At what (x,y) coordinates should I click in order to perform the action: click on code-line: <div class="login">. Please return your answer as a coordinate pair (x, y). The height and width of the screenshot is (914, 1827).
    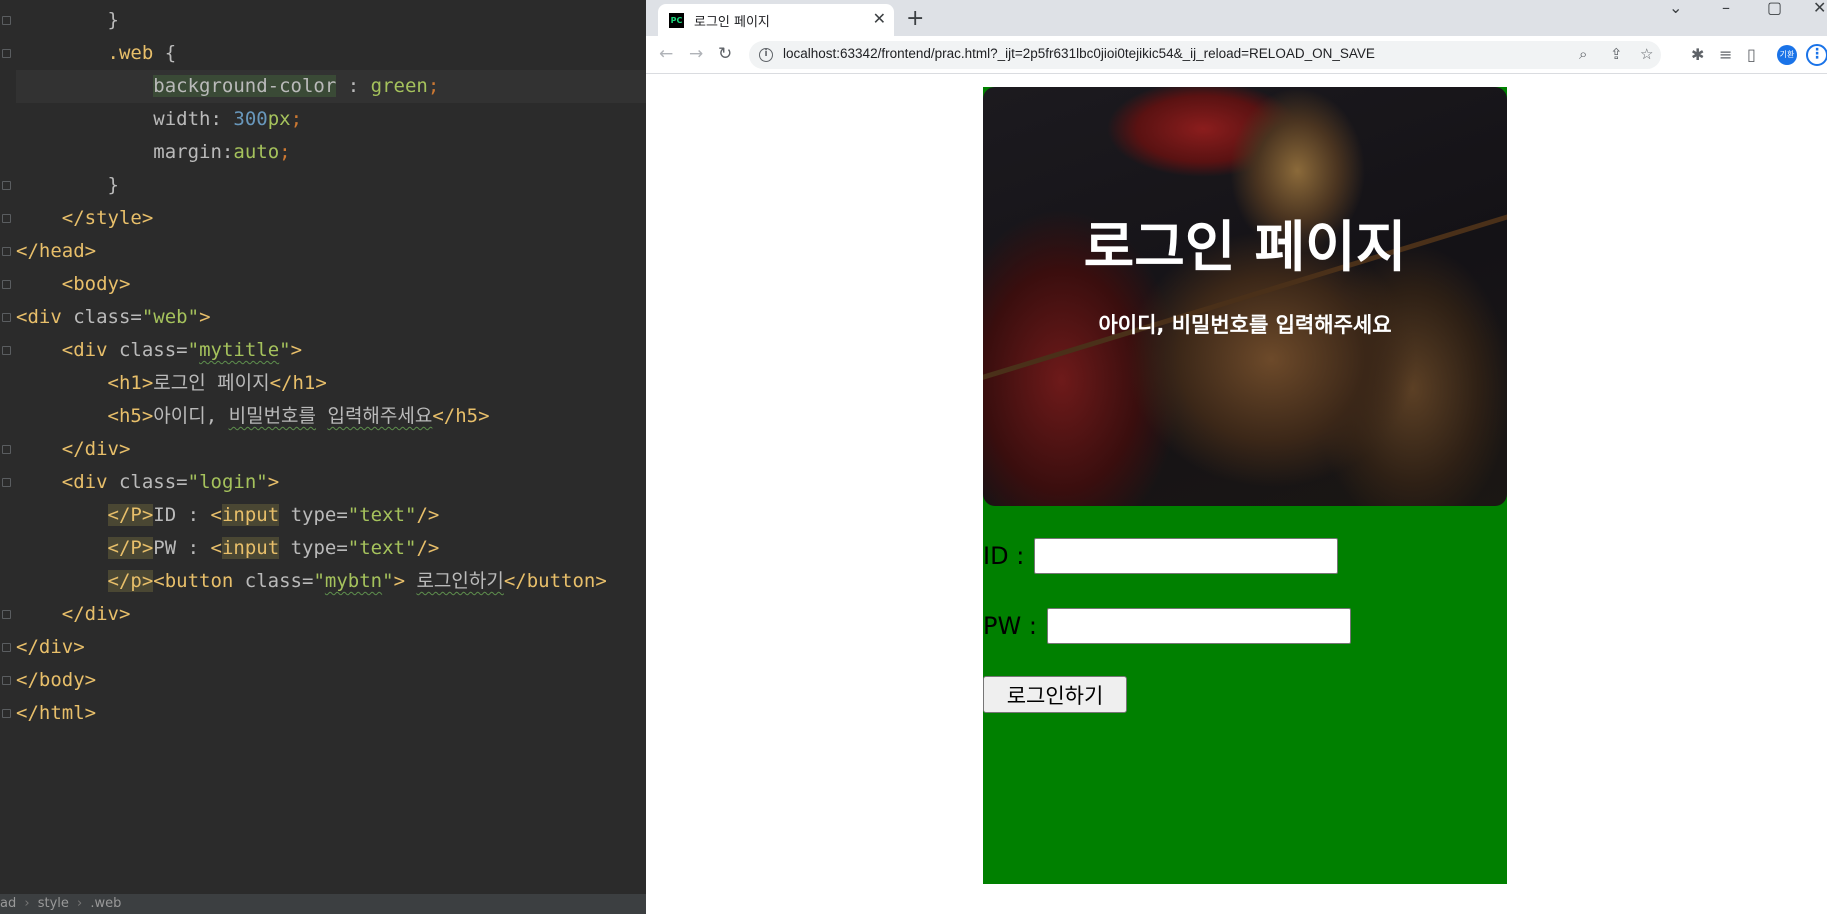
    Looking at the image, I should click on (331, 482).